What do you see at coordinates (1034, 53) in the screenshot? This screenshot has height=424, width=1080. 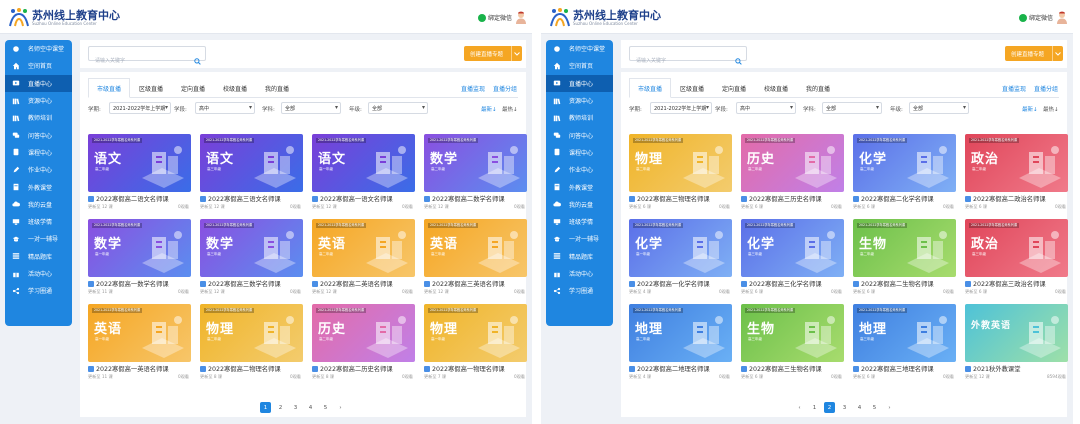 I see `create-live-topic-button: 创建直播专题` at bounding box center [1034, 53].